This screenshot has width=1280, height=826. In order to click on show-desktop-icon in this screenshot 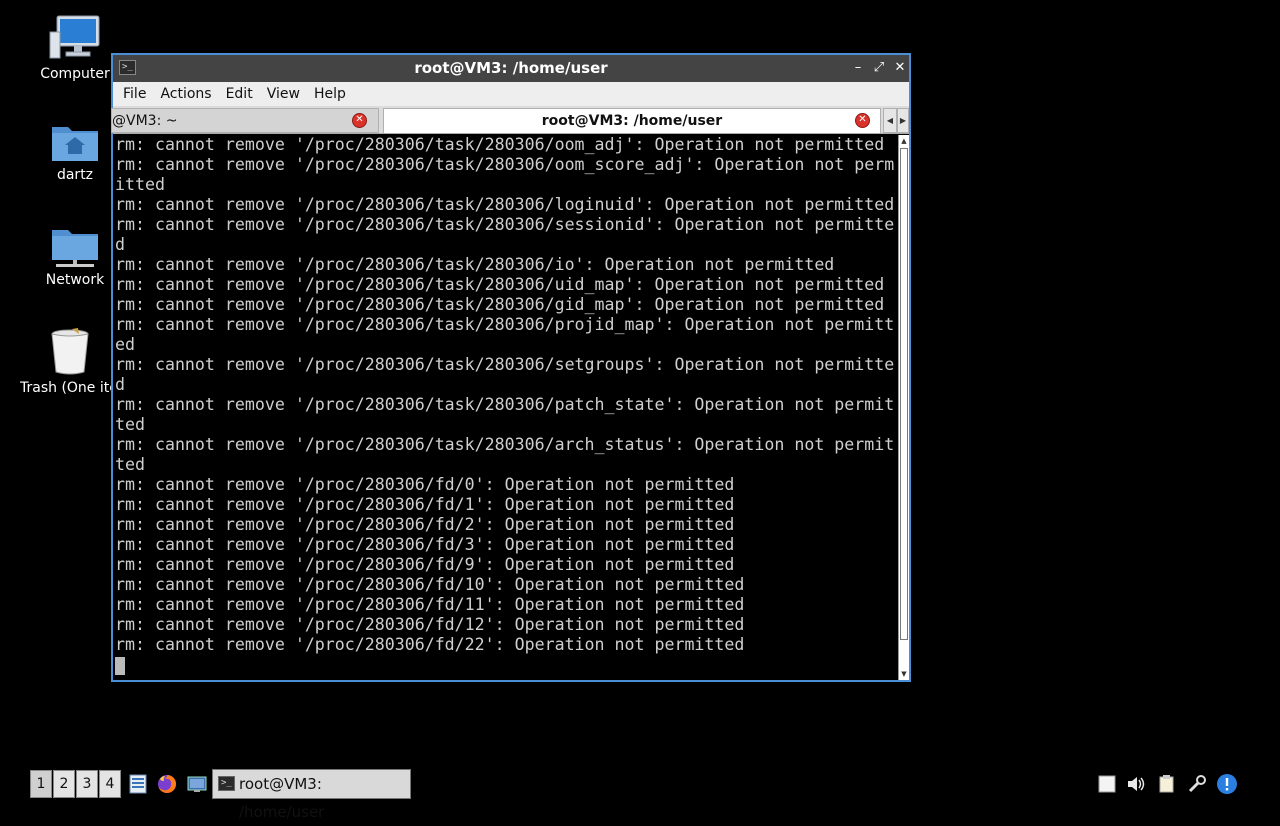, I will do `click(197, 784)`.